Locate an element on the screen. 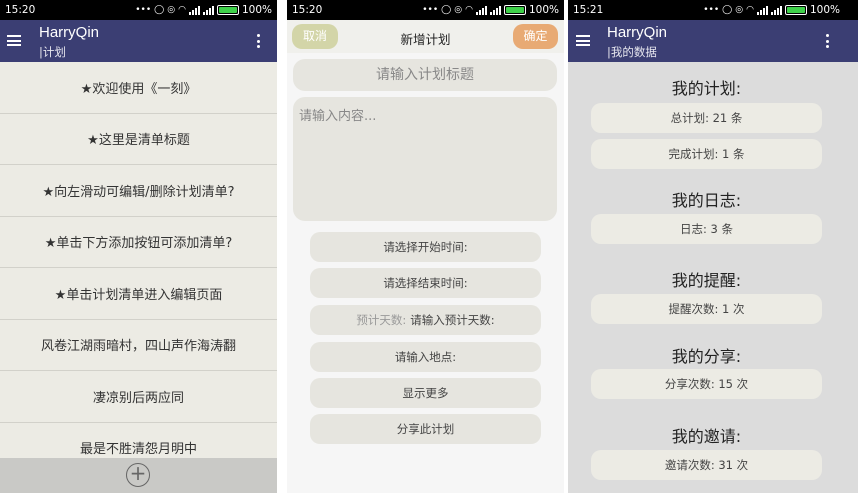 The height and width of the screenshot is (493, 858). log-section-title: 我的日志: is located at coordinates (706, 200).